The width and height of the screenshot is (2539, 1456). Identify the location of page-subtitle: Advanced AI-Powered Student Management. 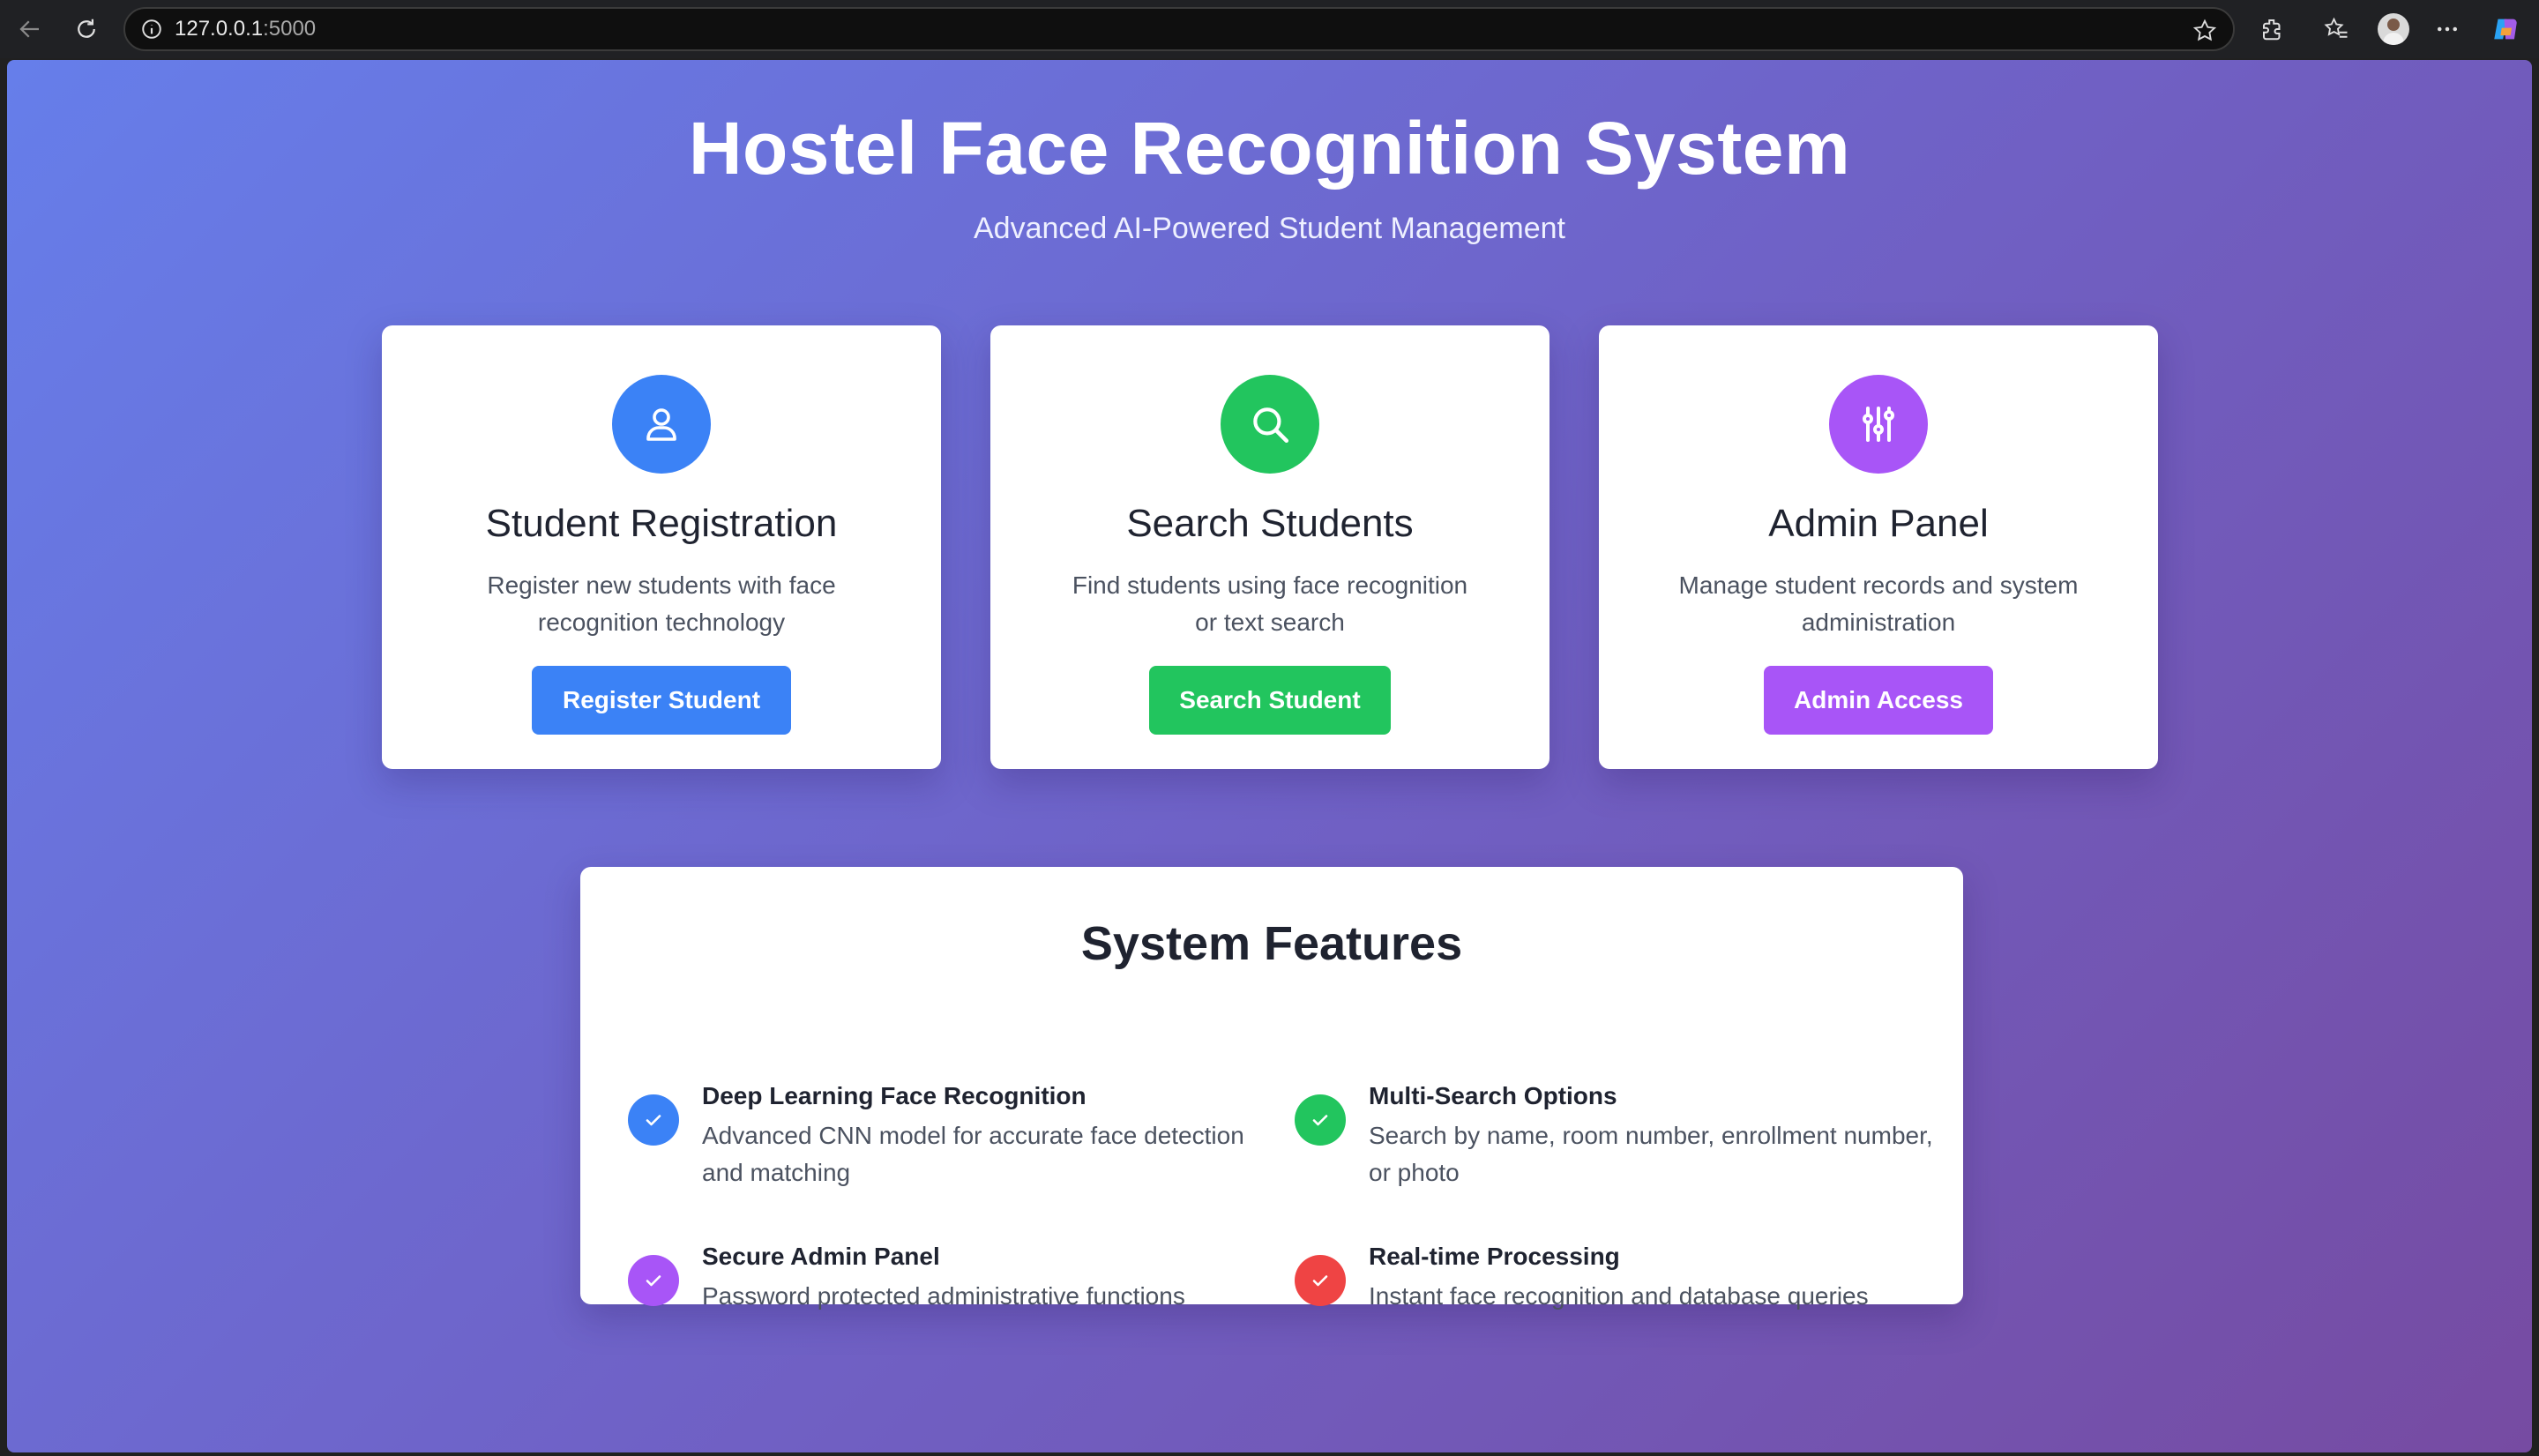
(1269, 228).